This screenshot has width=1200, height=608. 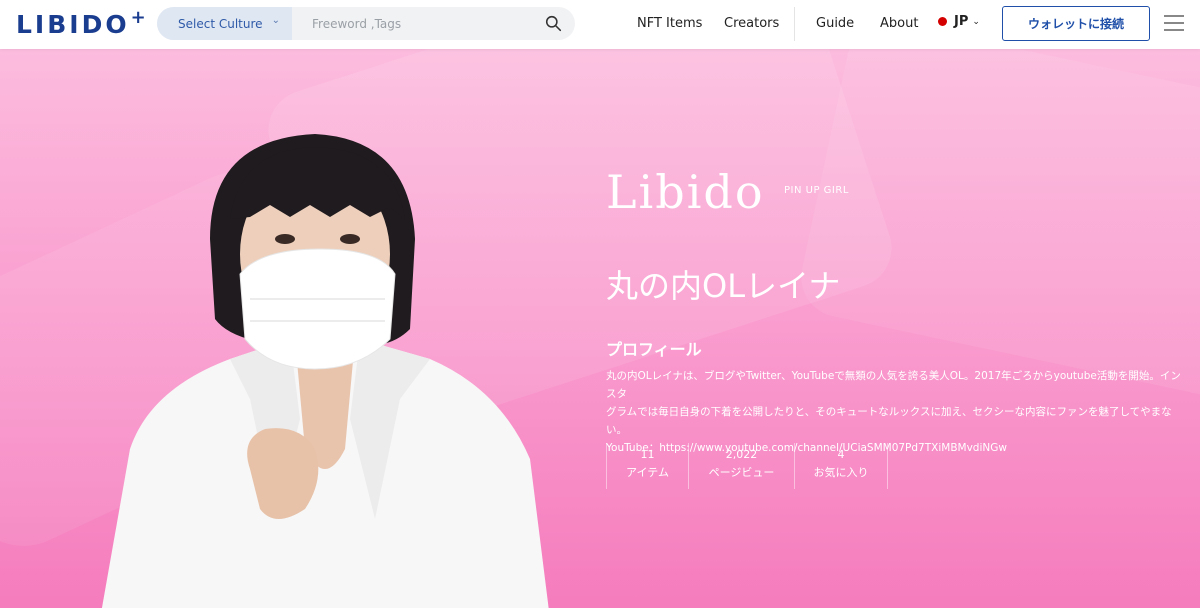 I want to click on creator-stats: 11 アイテム 2,022 ページビュー 4 お気に入り, so click(x=747, y=466).